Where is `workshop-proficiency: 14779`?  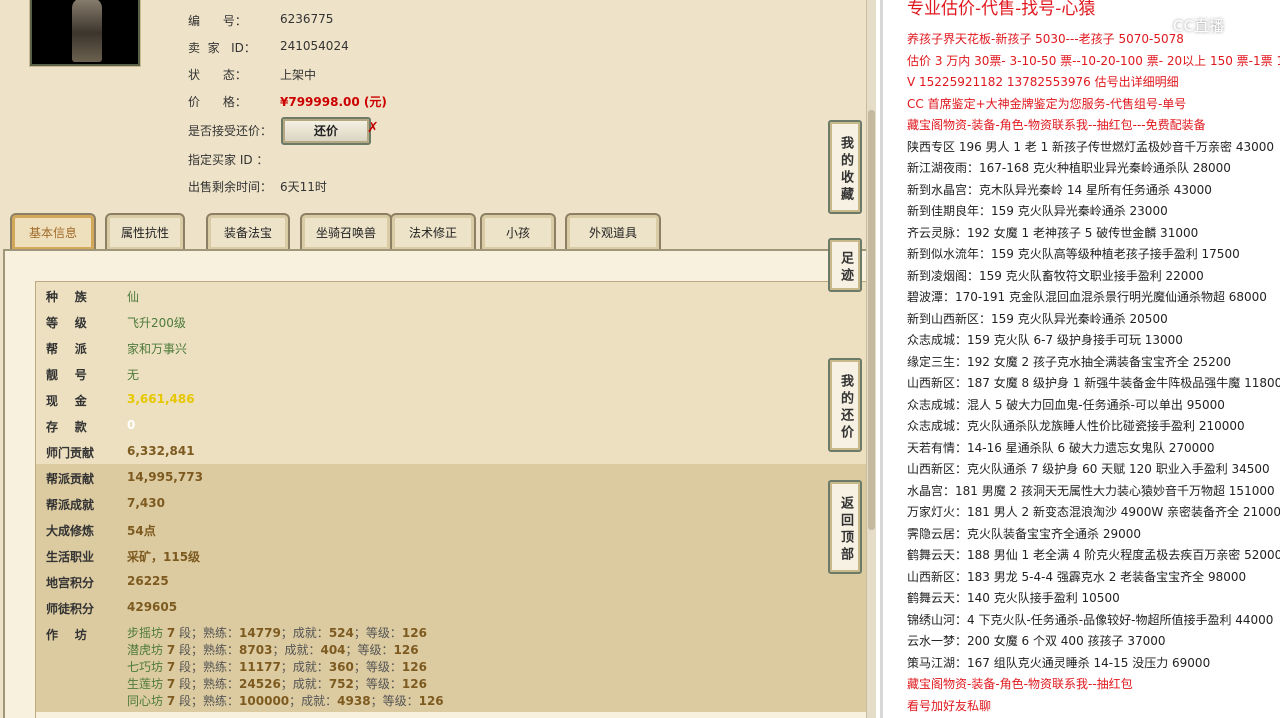
workshop-proficiency: 14779 is located at coordinates (260, 633).